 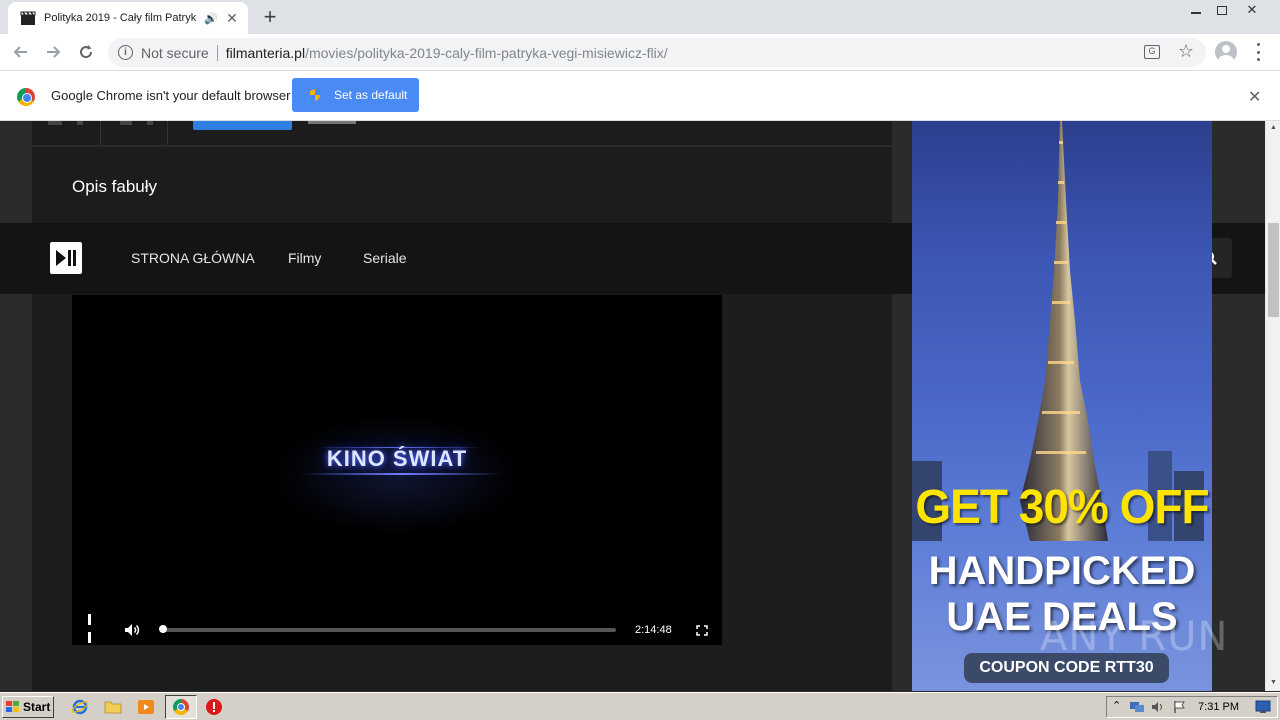 What do you see at coordinates (387, 629) in the screenshot?
I see `seek-bar` at bounding box center [387, 629].